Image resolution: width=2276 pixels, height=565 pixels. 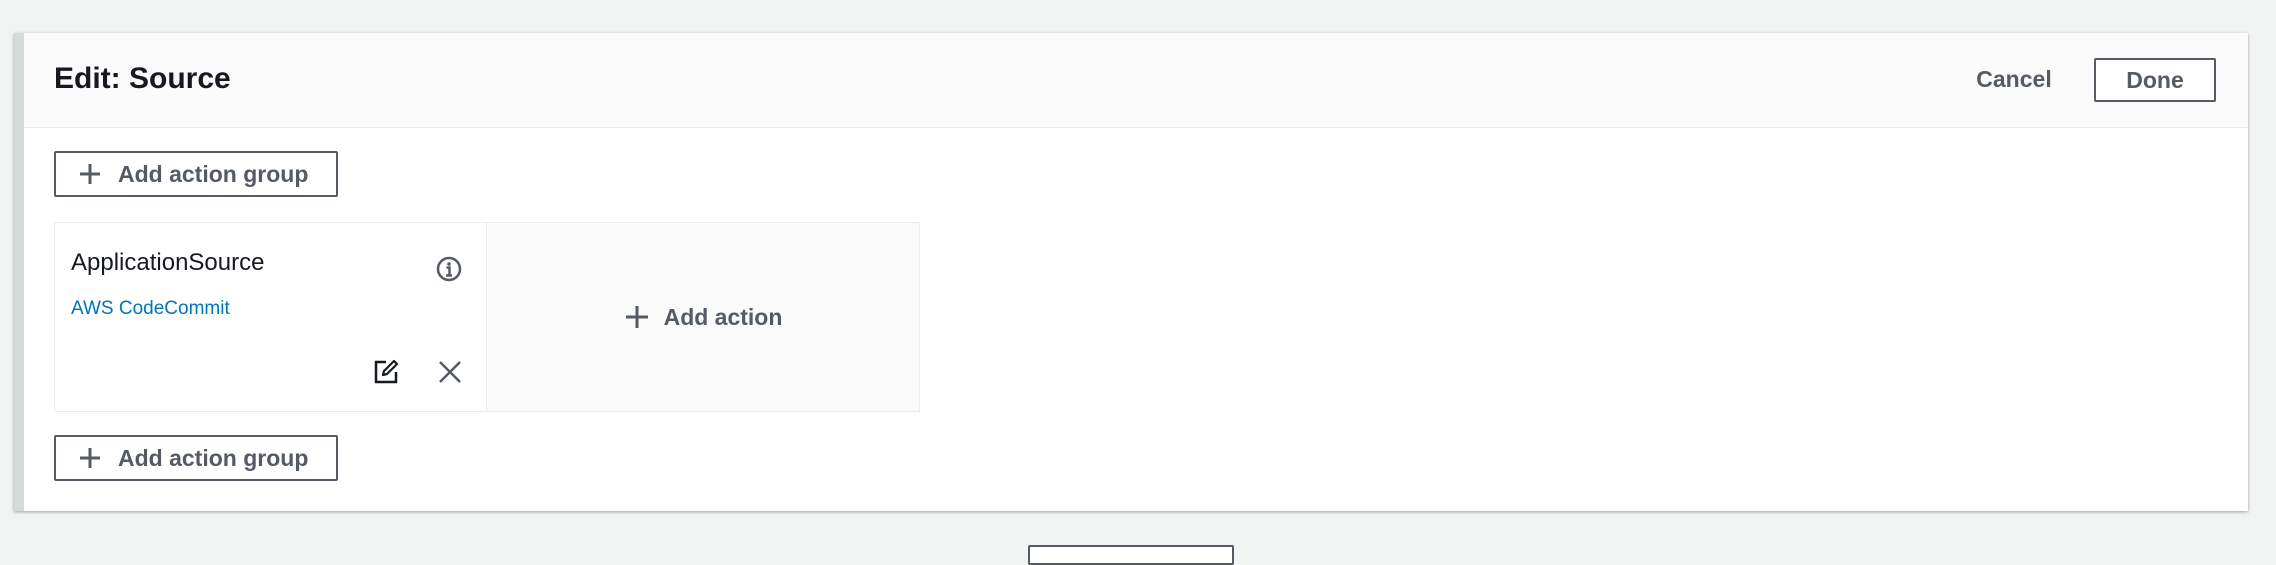 I want to click on cancel-button: Cancel, so click(x=2014, y=79).